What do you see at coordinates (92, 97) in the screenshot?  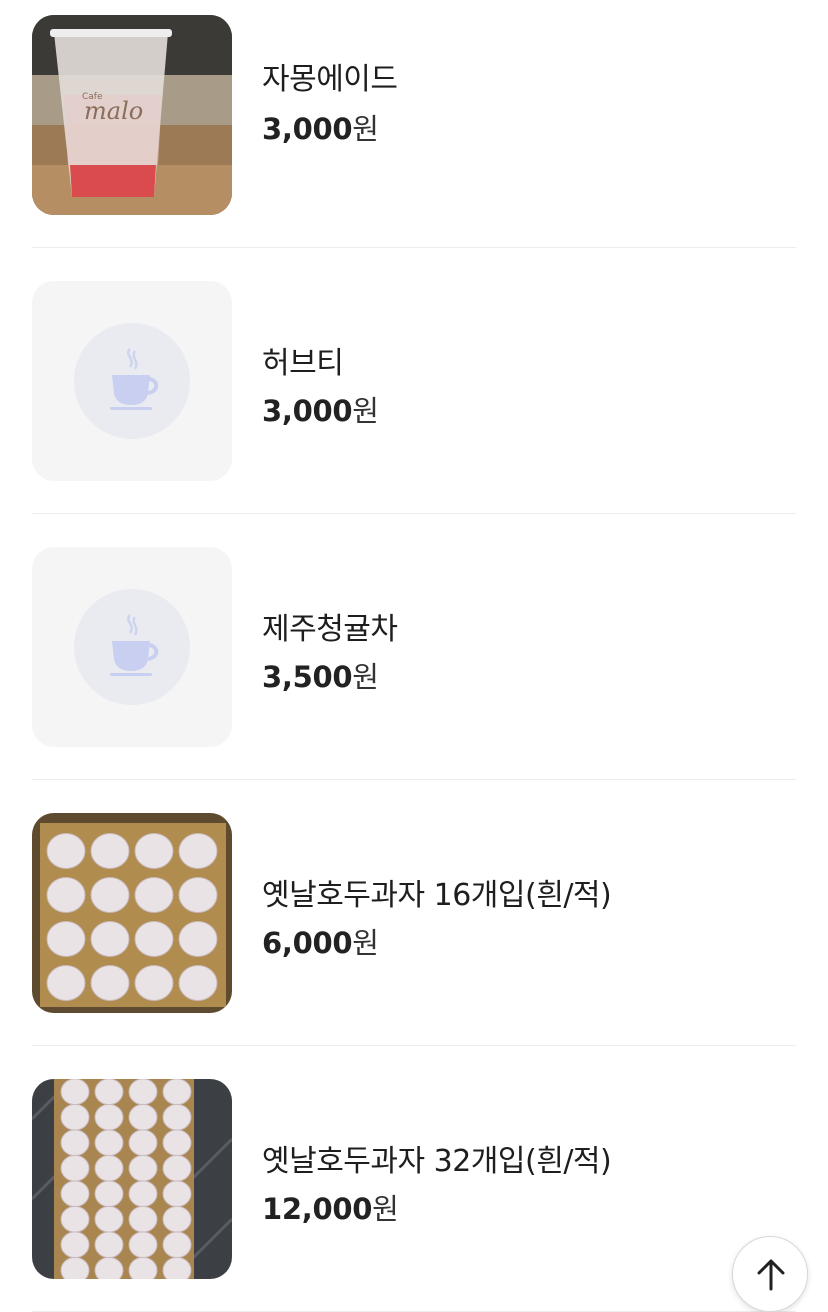 I see `svg-text: Cafe` at bounding box center [92, 97].